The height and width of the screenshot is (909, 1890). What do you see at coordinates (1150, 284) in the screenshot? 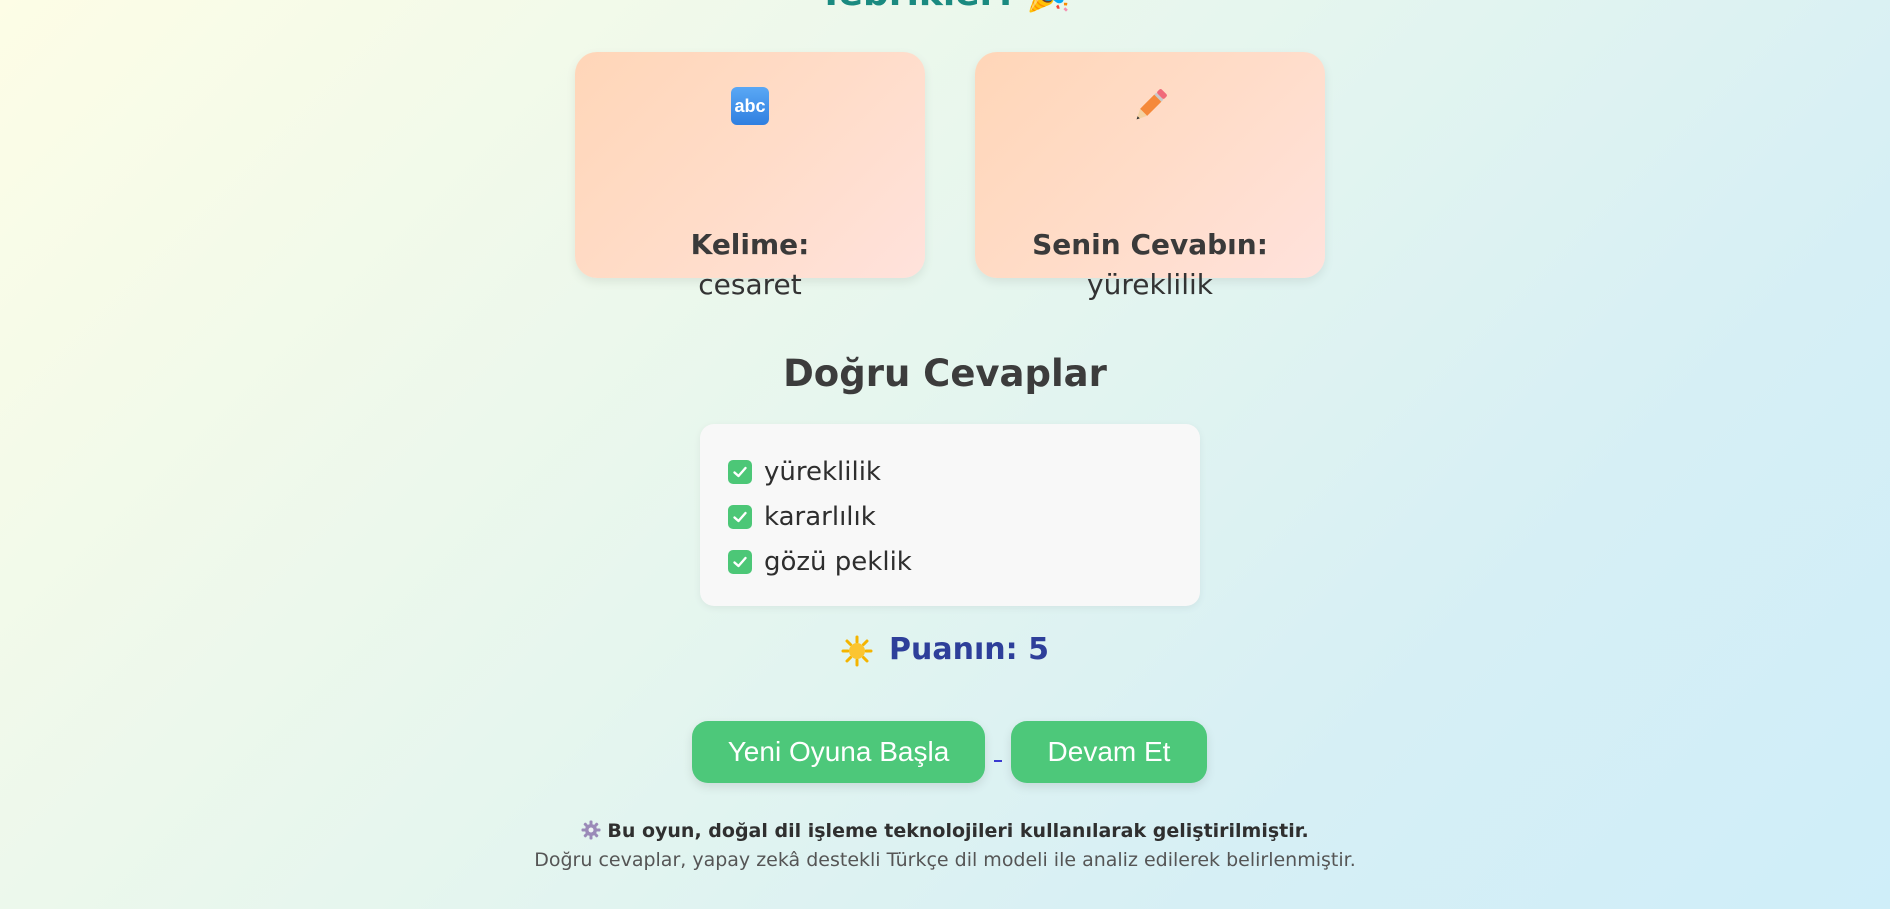
I see `answer-value: yüreklilik` at bounding box center [1150, 284].